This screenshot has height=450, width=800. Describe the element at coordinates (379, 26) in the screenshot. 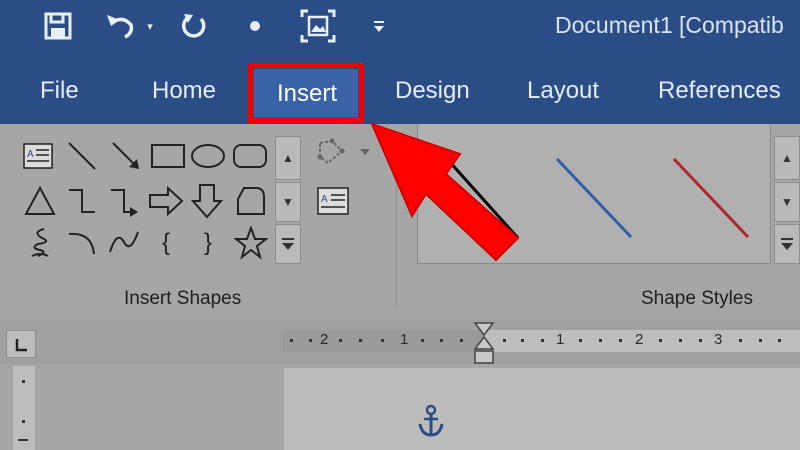

I see `customize-icon` at that location.